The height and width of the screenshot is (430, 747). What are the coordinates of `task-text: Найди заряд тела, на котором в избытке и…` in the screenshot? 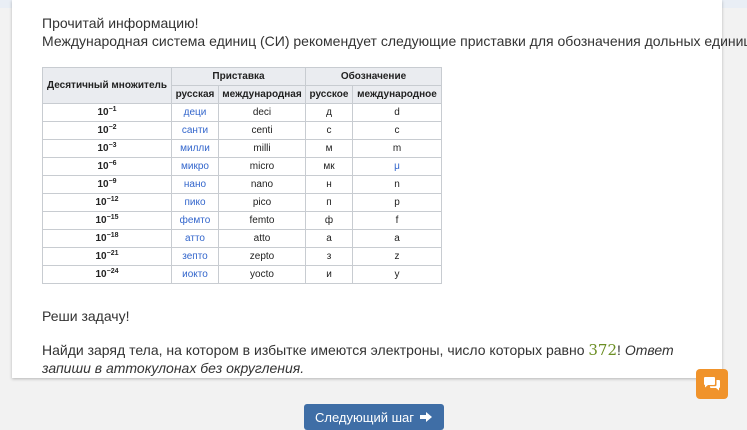 It's located at (362, 359).